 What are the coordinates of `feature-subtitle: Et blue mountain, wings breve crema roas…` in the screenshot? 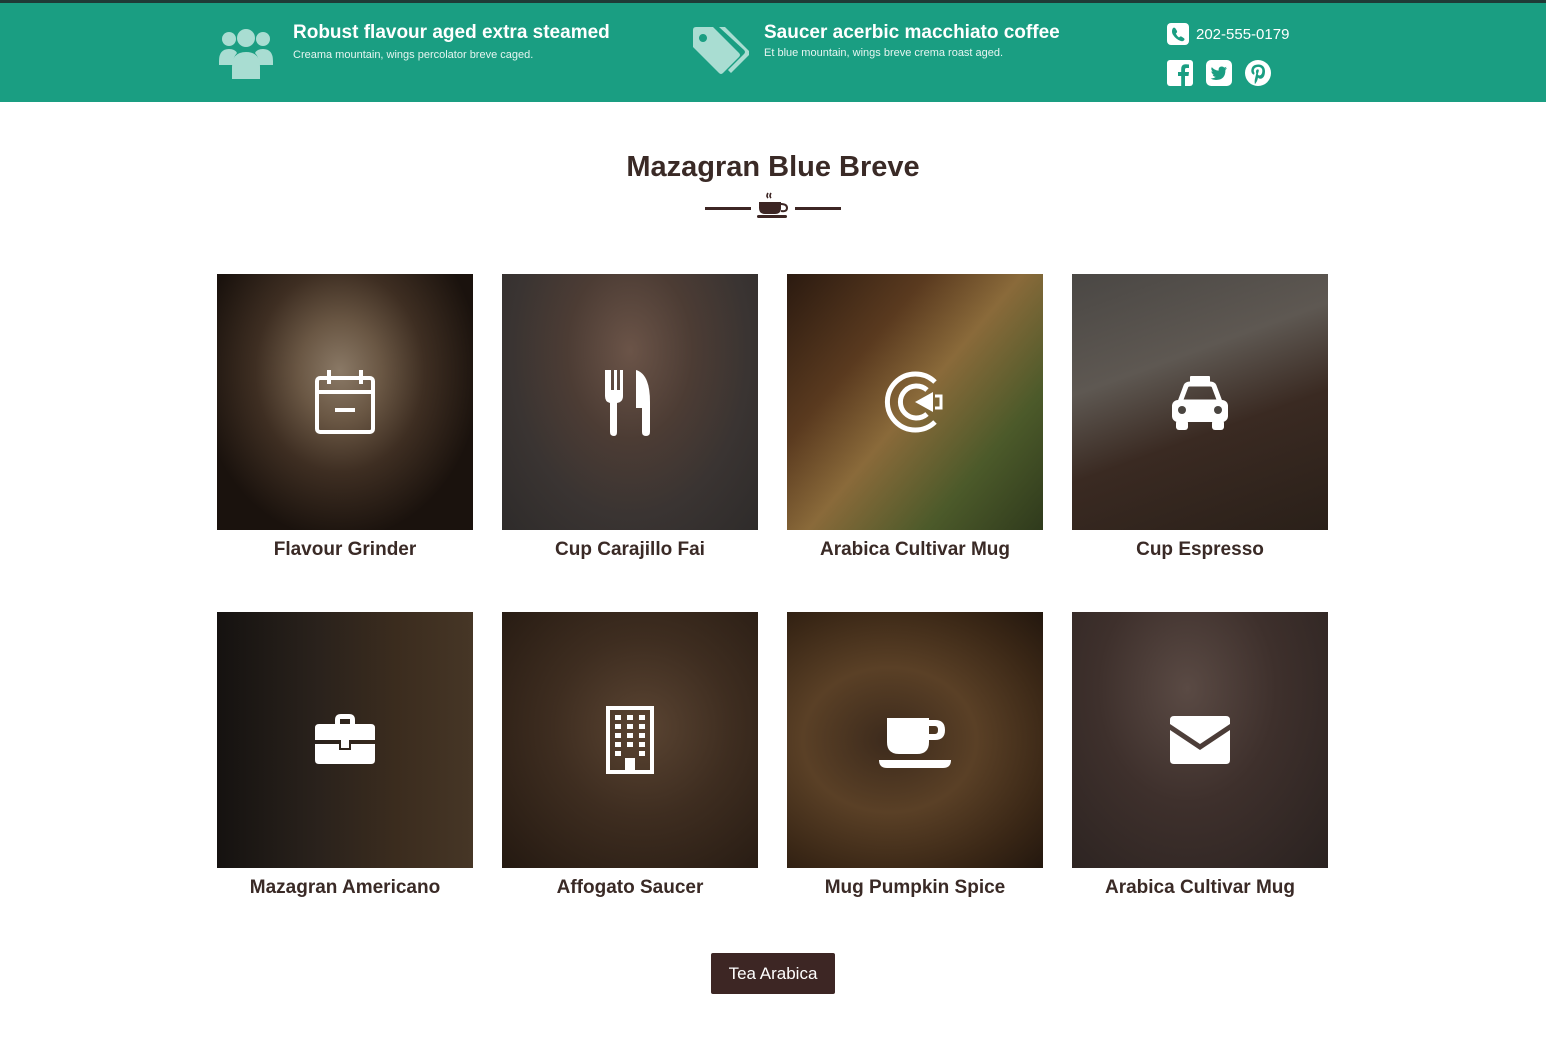 It's located at (884, 53).